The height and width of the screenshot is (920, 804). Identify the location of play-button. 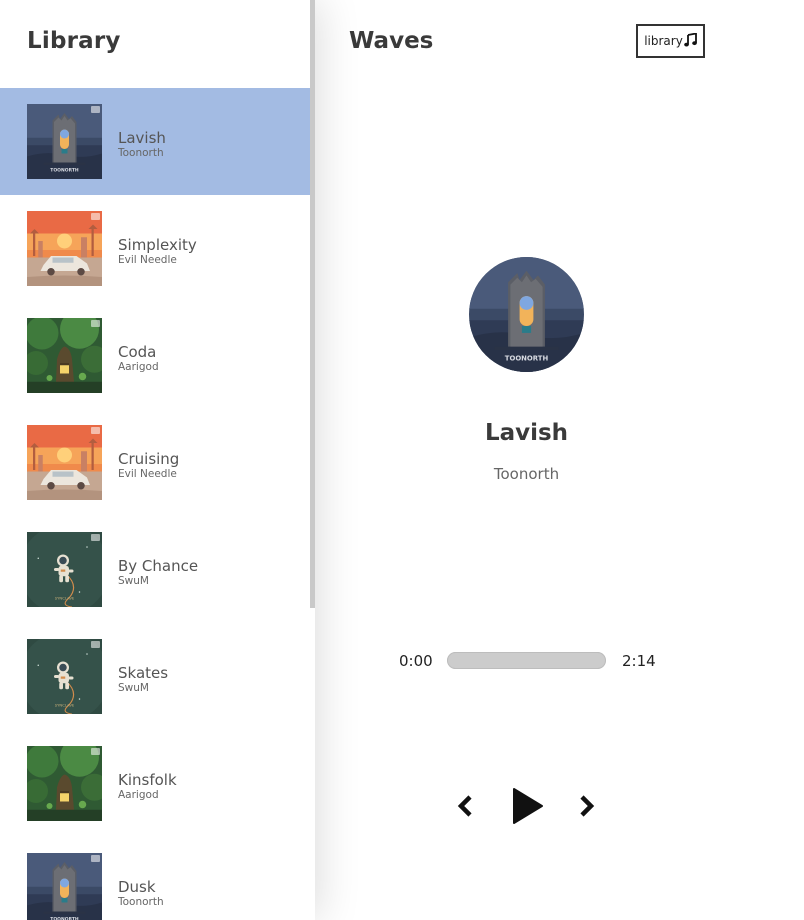
(527, 806).